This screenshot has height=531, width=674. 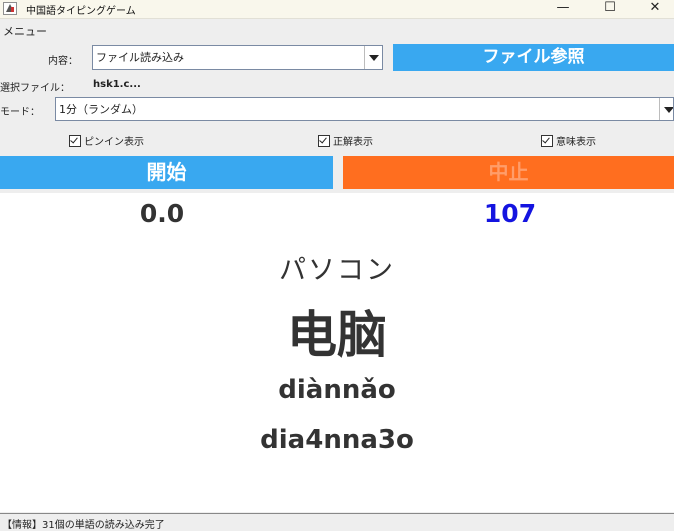 I want to click on maximize-button: ☐, so click(x=610, y=8).